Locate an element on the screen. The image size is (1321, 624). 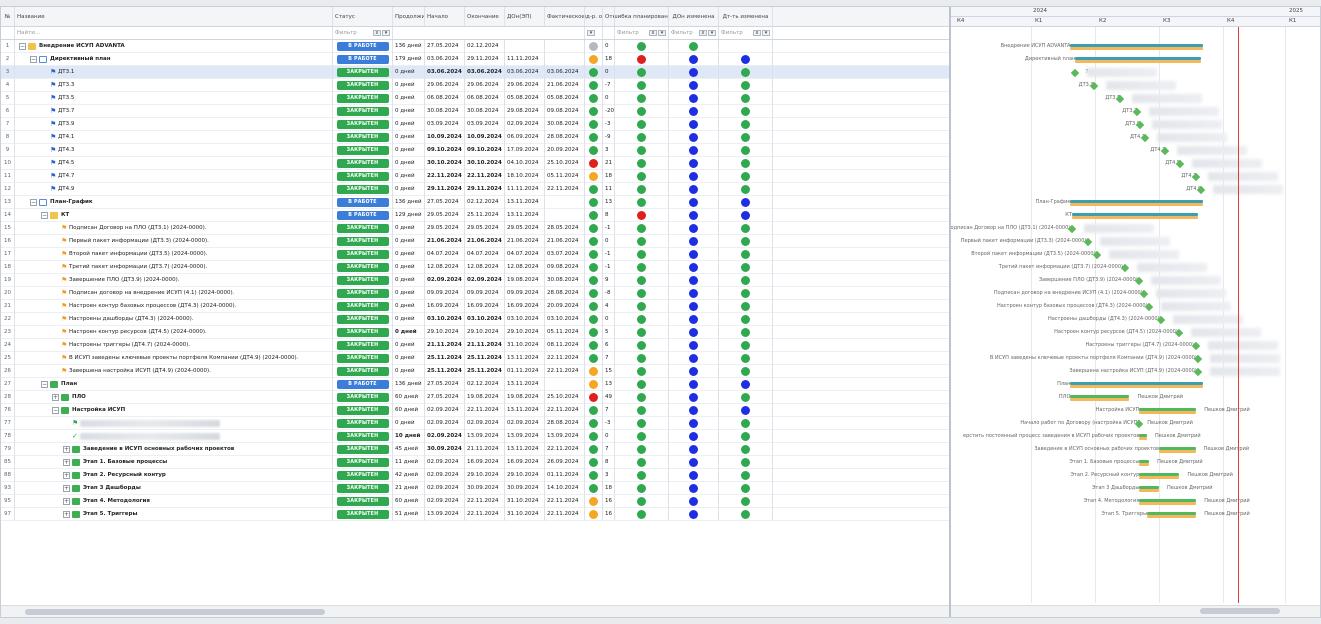
task-name-cell: ⚑ is located at coordinates (174, 423).